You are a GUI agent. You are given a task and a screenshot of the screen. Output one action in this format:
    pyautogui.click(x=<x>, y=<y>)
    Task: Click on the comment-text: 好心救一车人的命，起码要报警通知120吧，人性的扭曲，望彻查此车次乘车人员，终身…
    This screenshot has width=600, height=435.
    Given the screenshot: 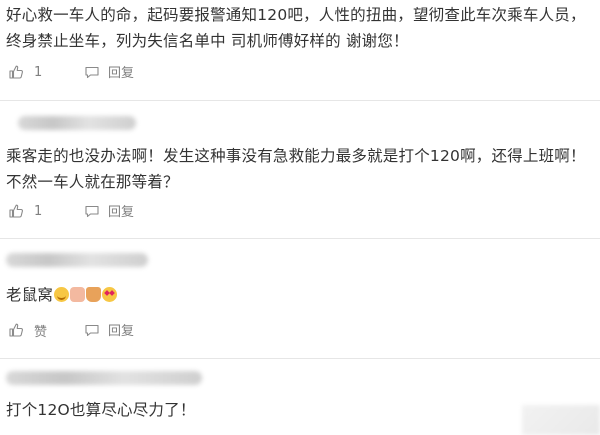 What is the action you would take?
    pyautogui.click(x=296, y=28)
    